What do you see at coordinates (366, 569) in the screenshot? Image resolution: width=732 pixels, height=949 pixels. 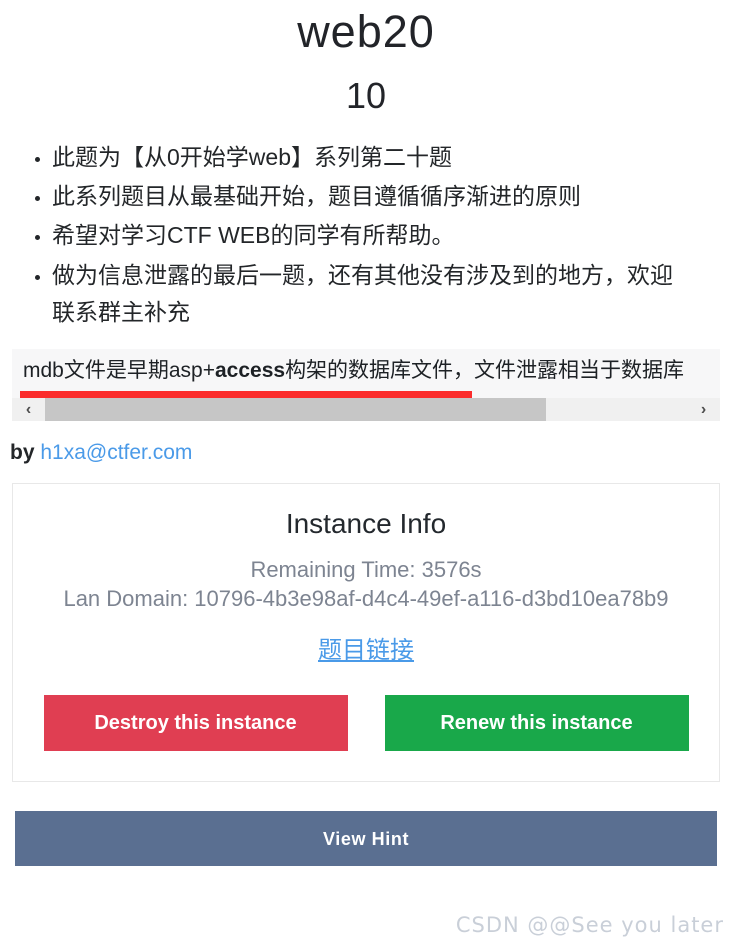 I see `remaining-time-text: Remaining Time: 3576s` at bounding box center [366, 569].